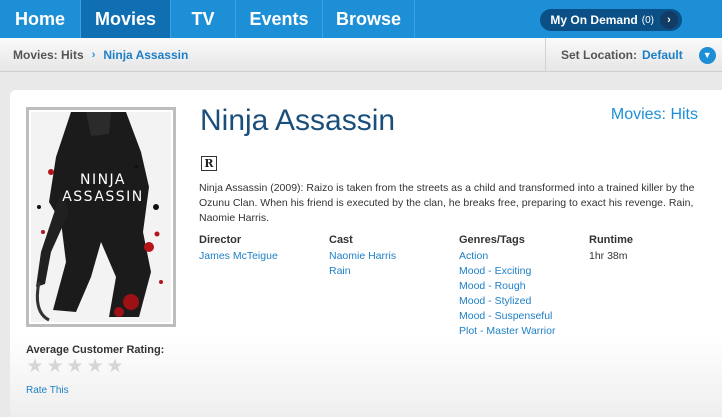 This screenshot has height=417, width=722. I want to click on tab-home: Home, so click(40, 19).